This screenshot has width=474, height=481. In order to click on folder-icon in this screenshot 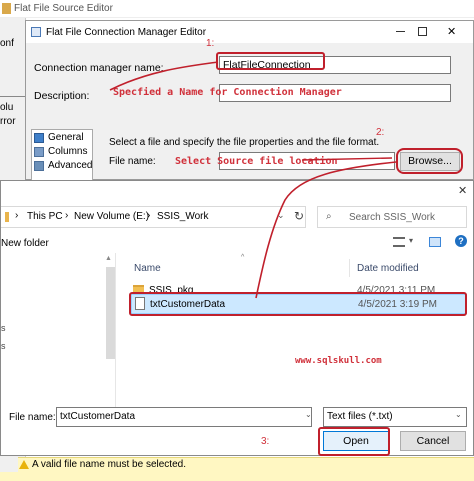, I will do `click(7, 217)`.